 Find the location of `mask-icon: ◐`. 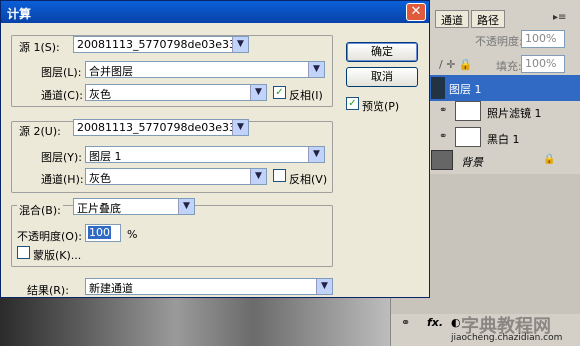

mask-icon: ◐ is located at coordinates (456, 322).